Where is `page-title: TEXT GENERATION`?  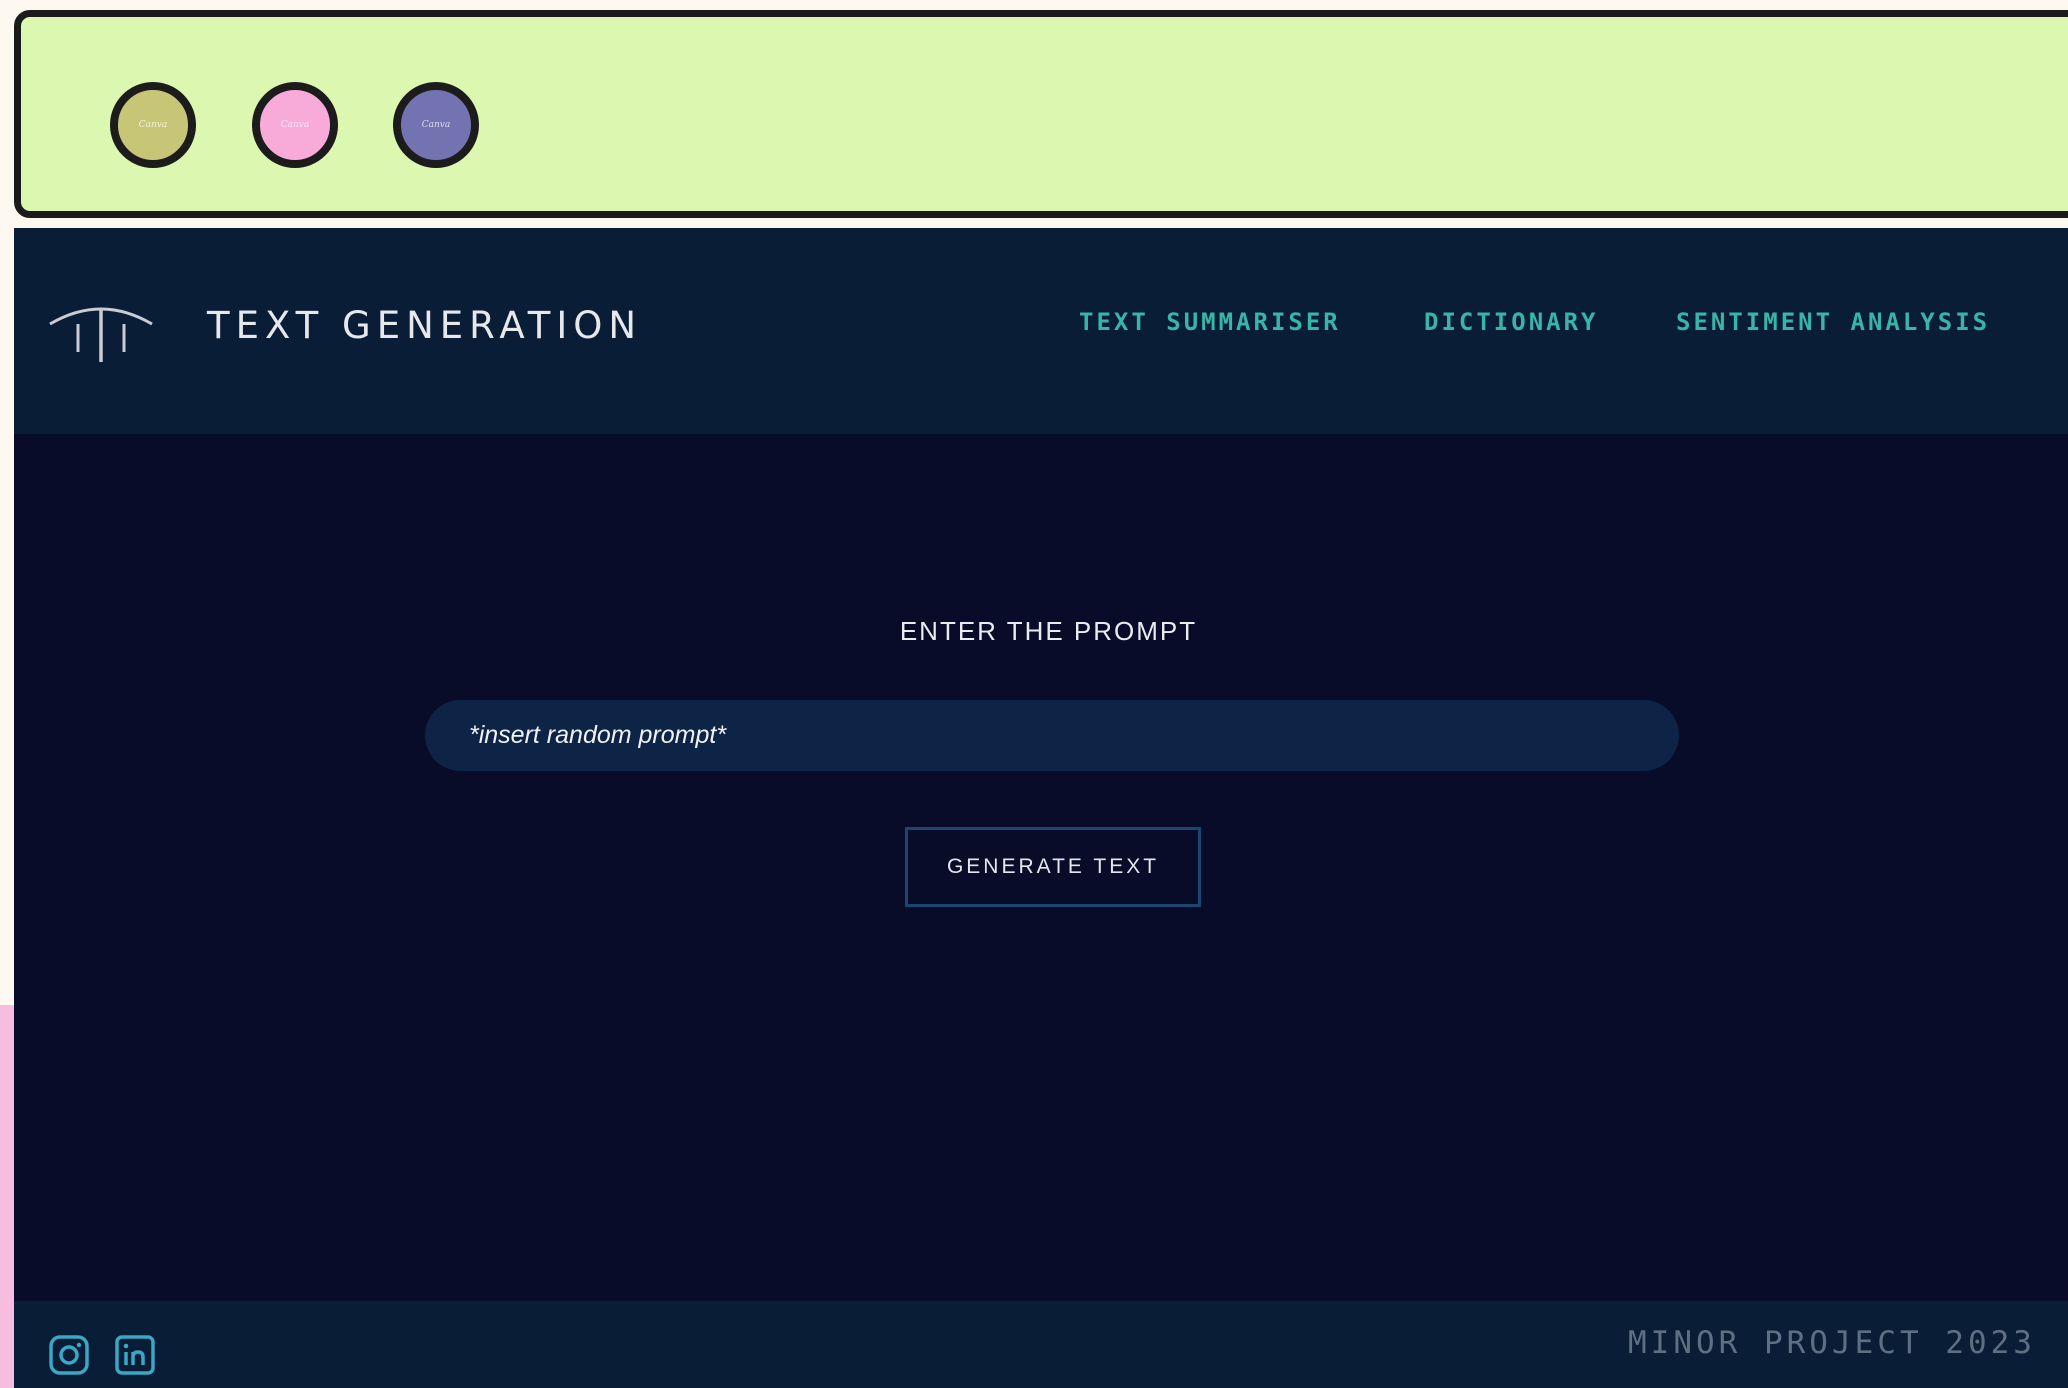 page-title: TEXT GENERATION is located at coordinates (425, 325).